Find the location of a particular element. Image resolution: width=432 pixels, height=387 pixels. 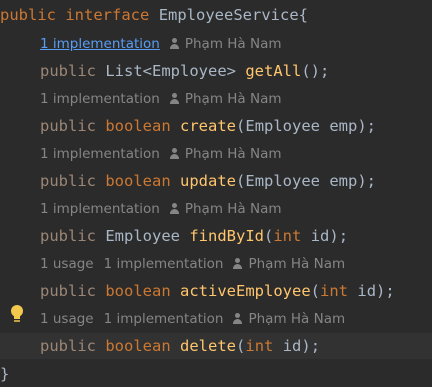

lightbulb-icon is located at coordinates (17, 314).